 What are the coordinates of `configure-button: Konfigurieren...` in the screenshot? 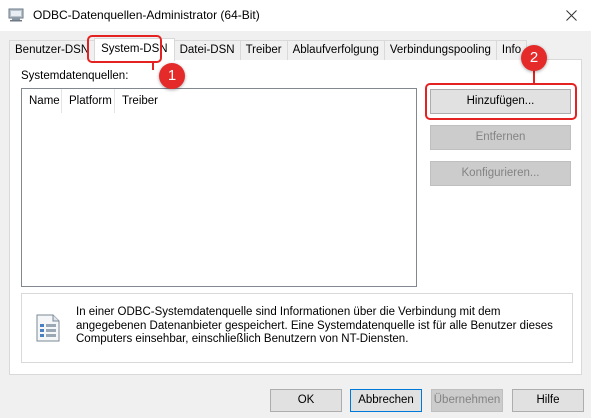 It's located at (500, 173).